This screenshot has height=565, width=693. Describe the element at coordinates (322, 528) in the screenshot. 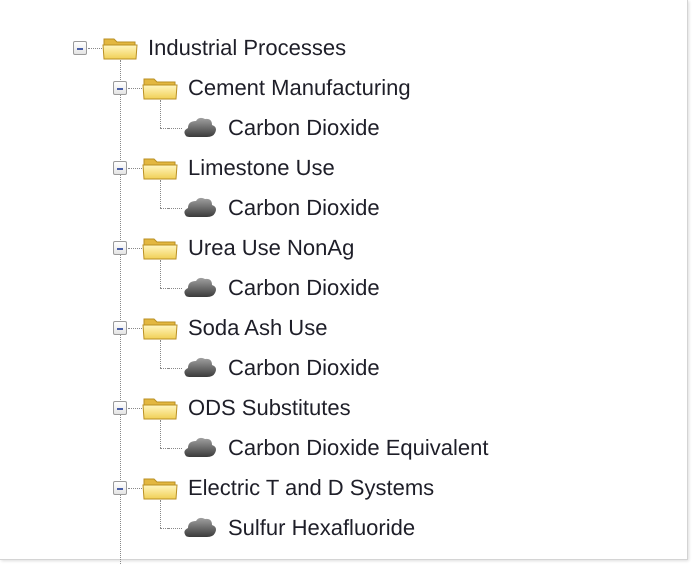

I see `tree-item-label: Sulfur Hexafluoride` at that location.